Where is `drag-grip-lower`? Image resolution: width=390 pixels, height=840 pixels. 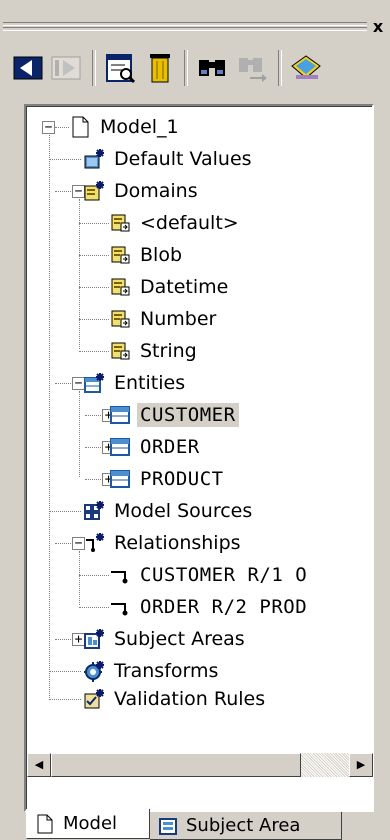 drag-grip-lower is located at coordinates (185, 29).